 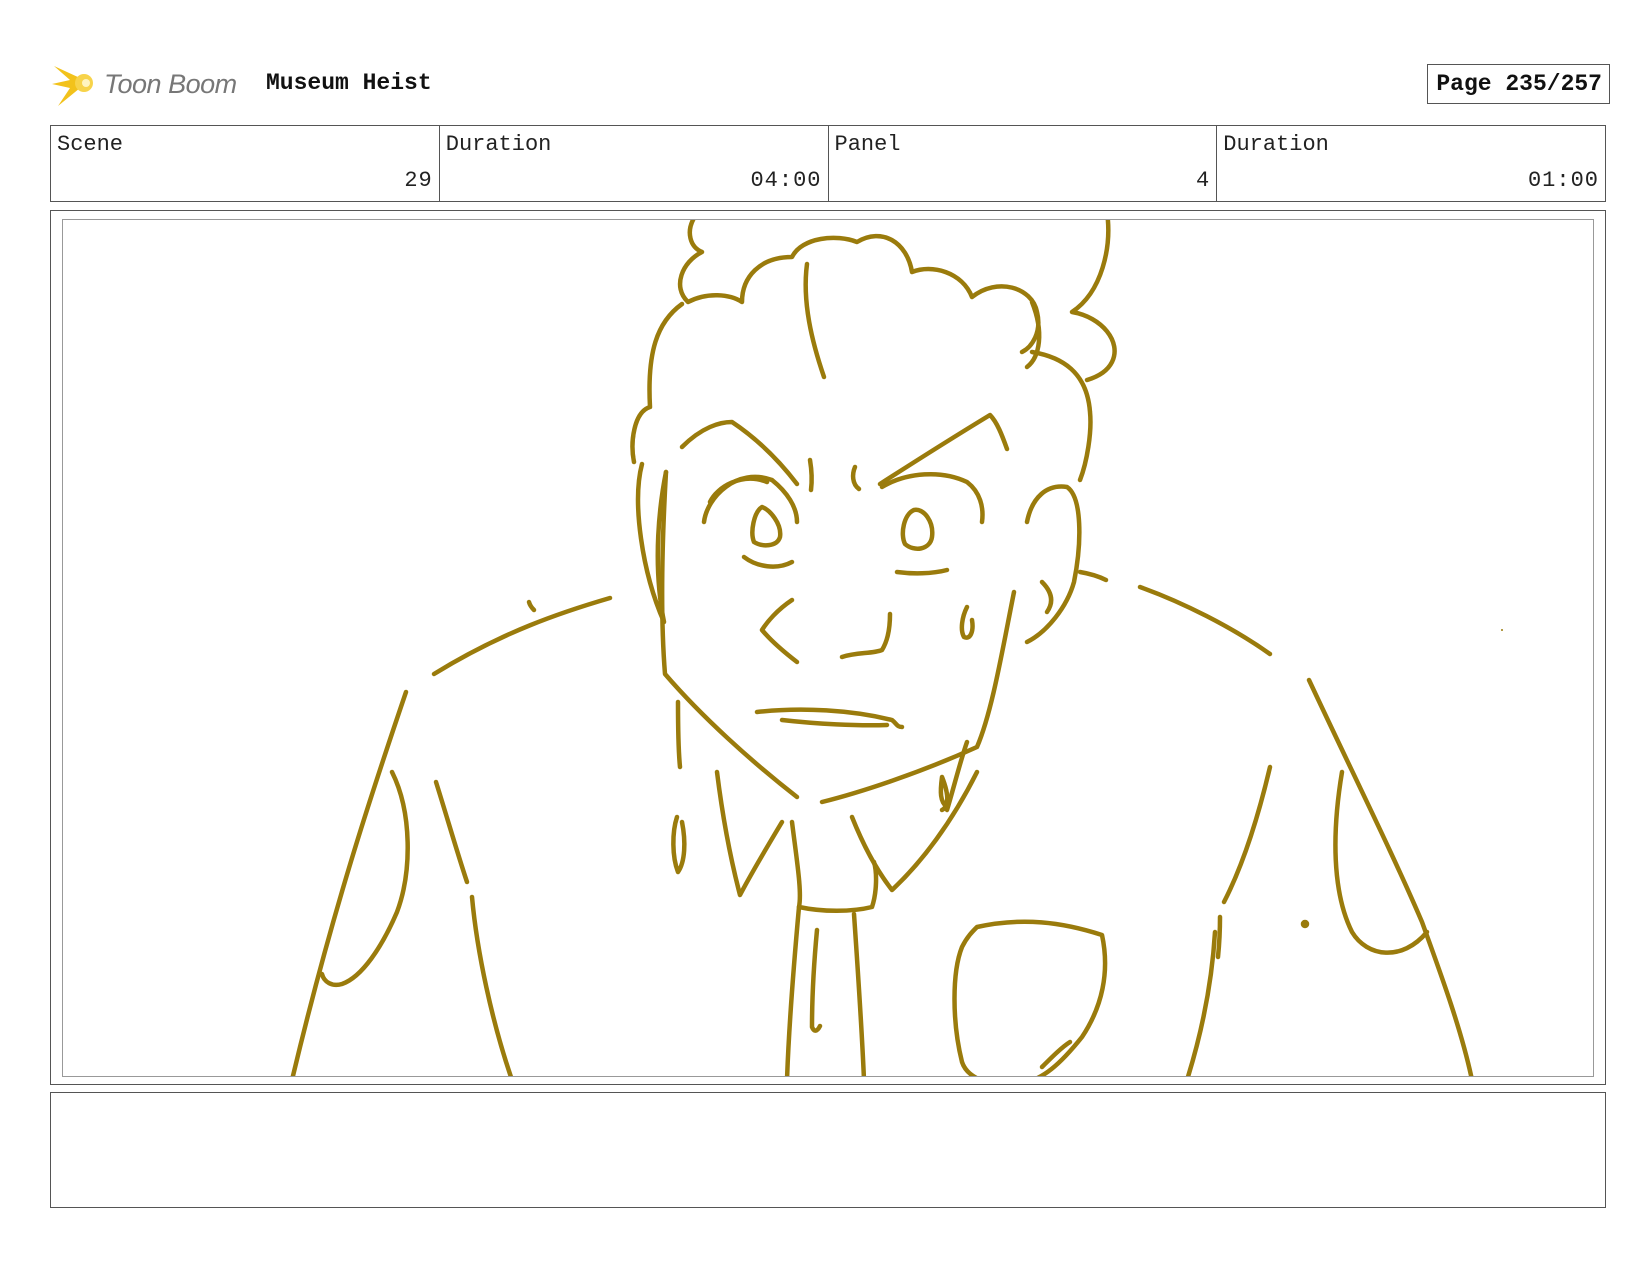 I want to click on panel-duration-cell: Duration 01:00, so click(x=1411, y=163).